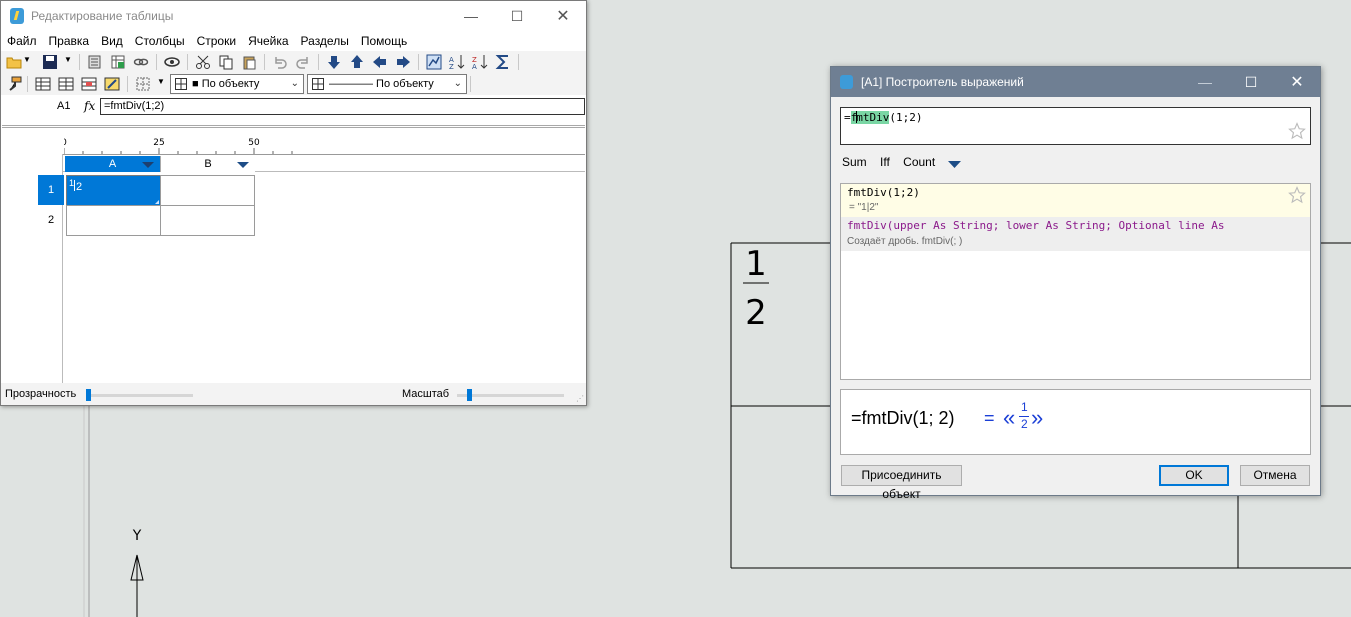 The height and width of the screenshot is (617, 1351). I want to click on row-header-1: 1, so click(51, 190).